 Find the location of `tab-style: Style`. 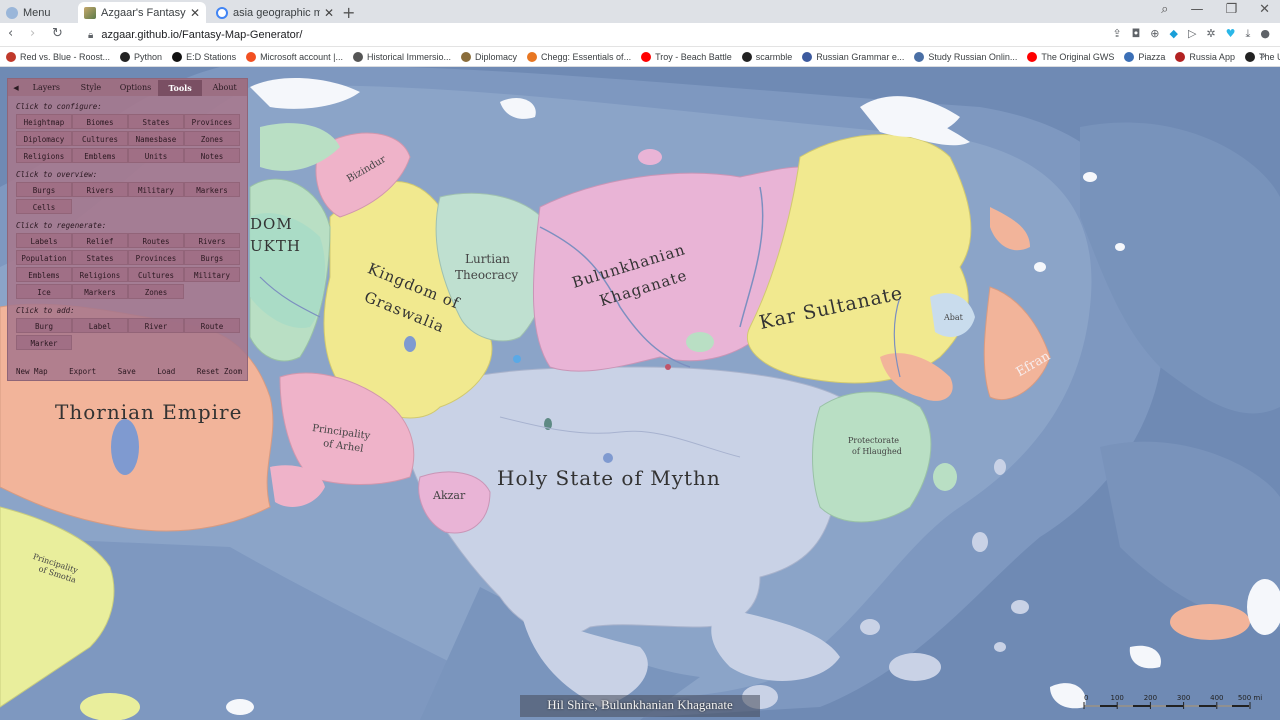

tab-style: Style is located at coordinates (91, 87).